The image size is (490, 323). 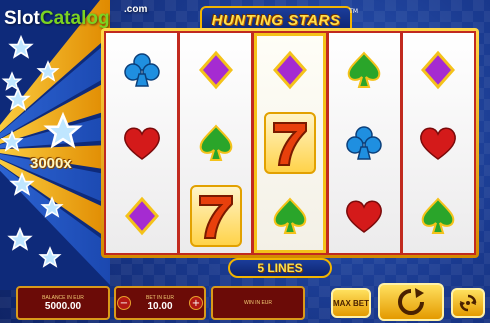 I want to click on game-title: HUNTING STARS, so click(x=276, y=20).